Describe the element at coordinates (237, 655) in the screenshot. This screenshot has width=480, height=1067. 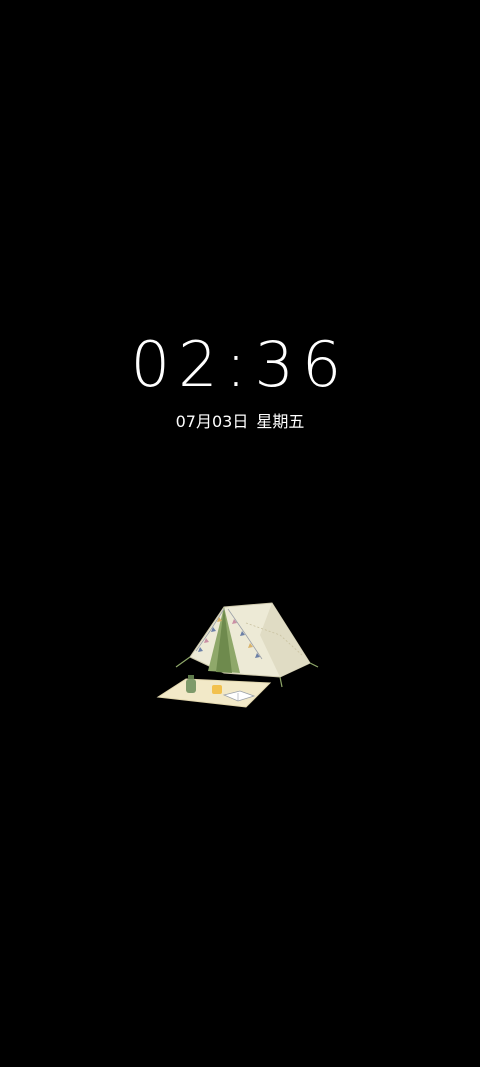
I see `camping-tent-illustration` at that location.